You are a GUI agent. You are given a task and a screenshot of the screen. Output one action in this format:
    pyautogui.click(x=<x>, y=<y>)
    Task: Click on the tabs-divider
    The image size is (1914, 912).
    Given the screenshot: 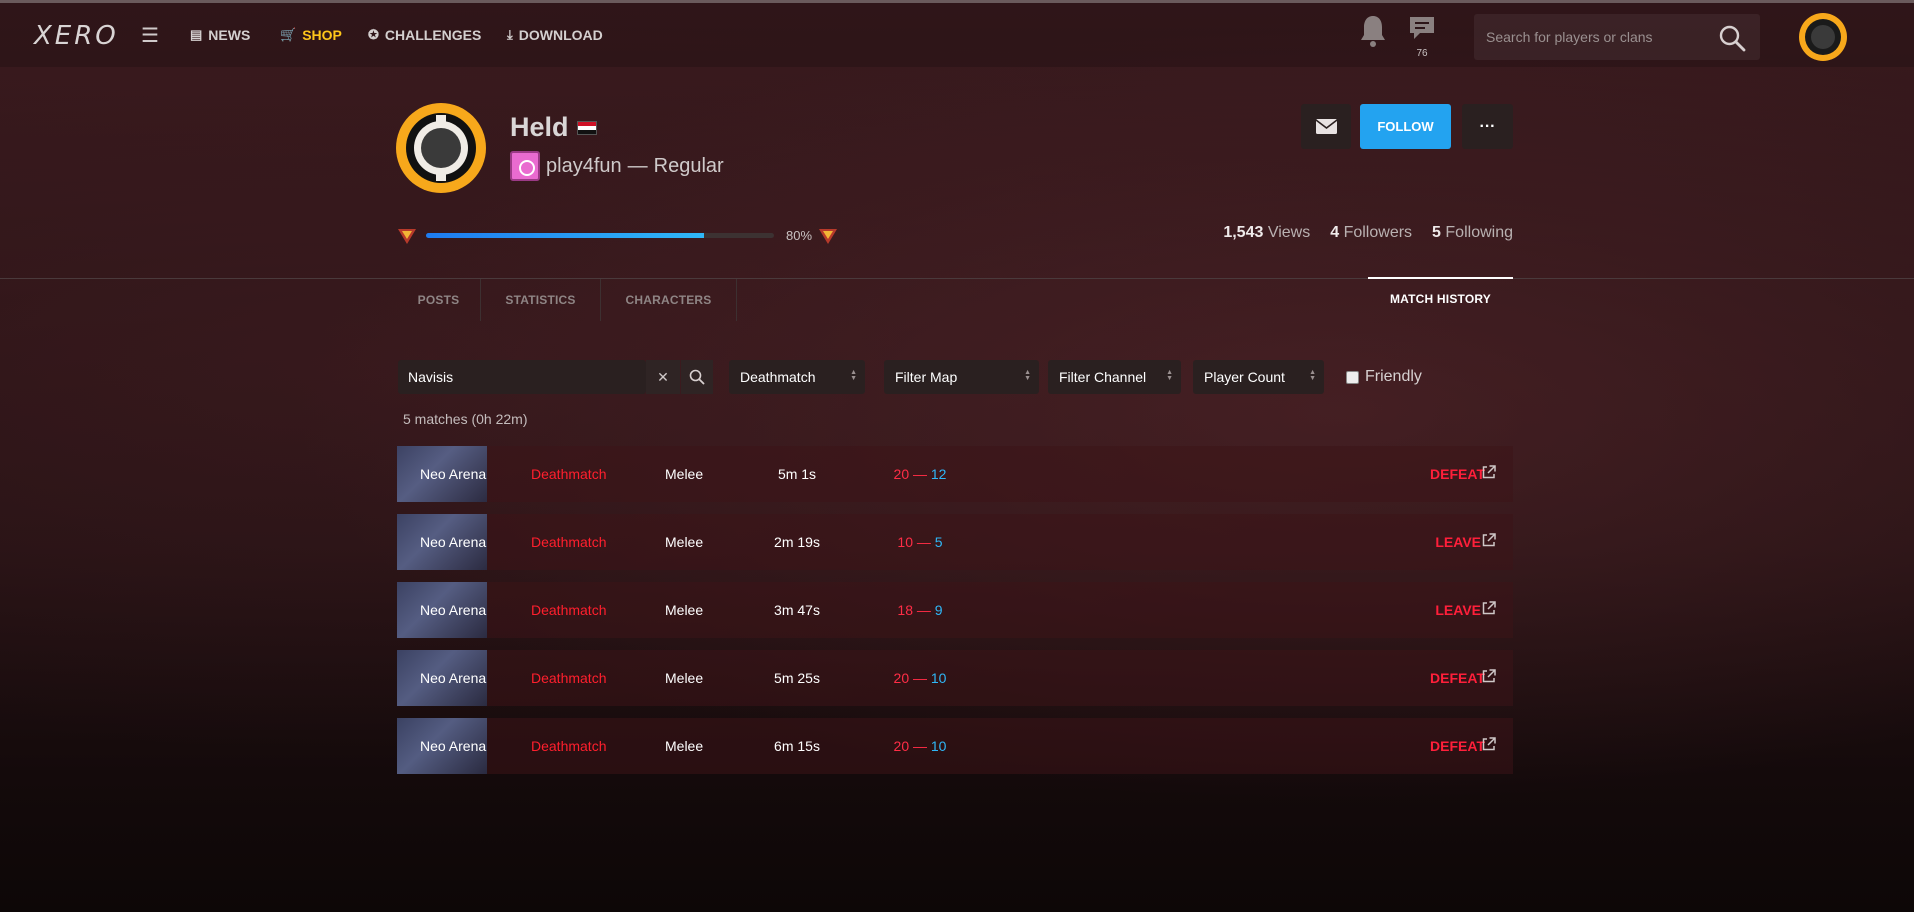 What is the action you would take?
    pyautogui.click(x=957, y=278)
    